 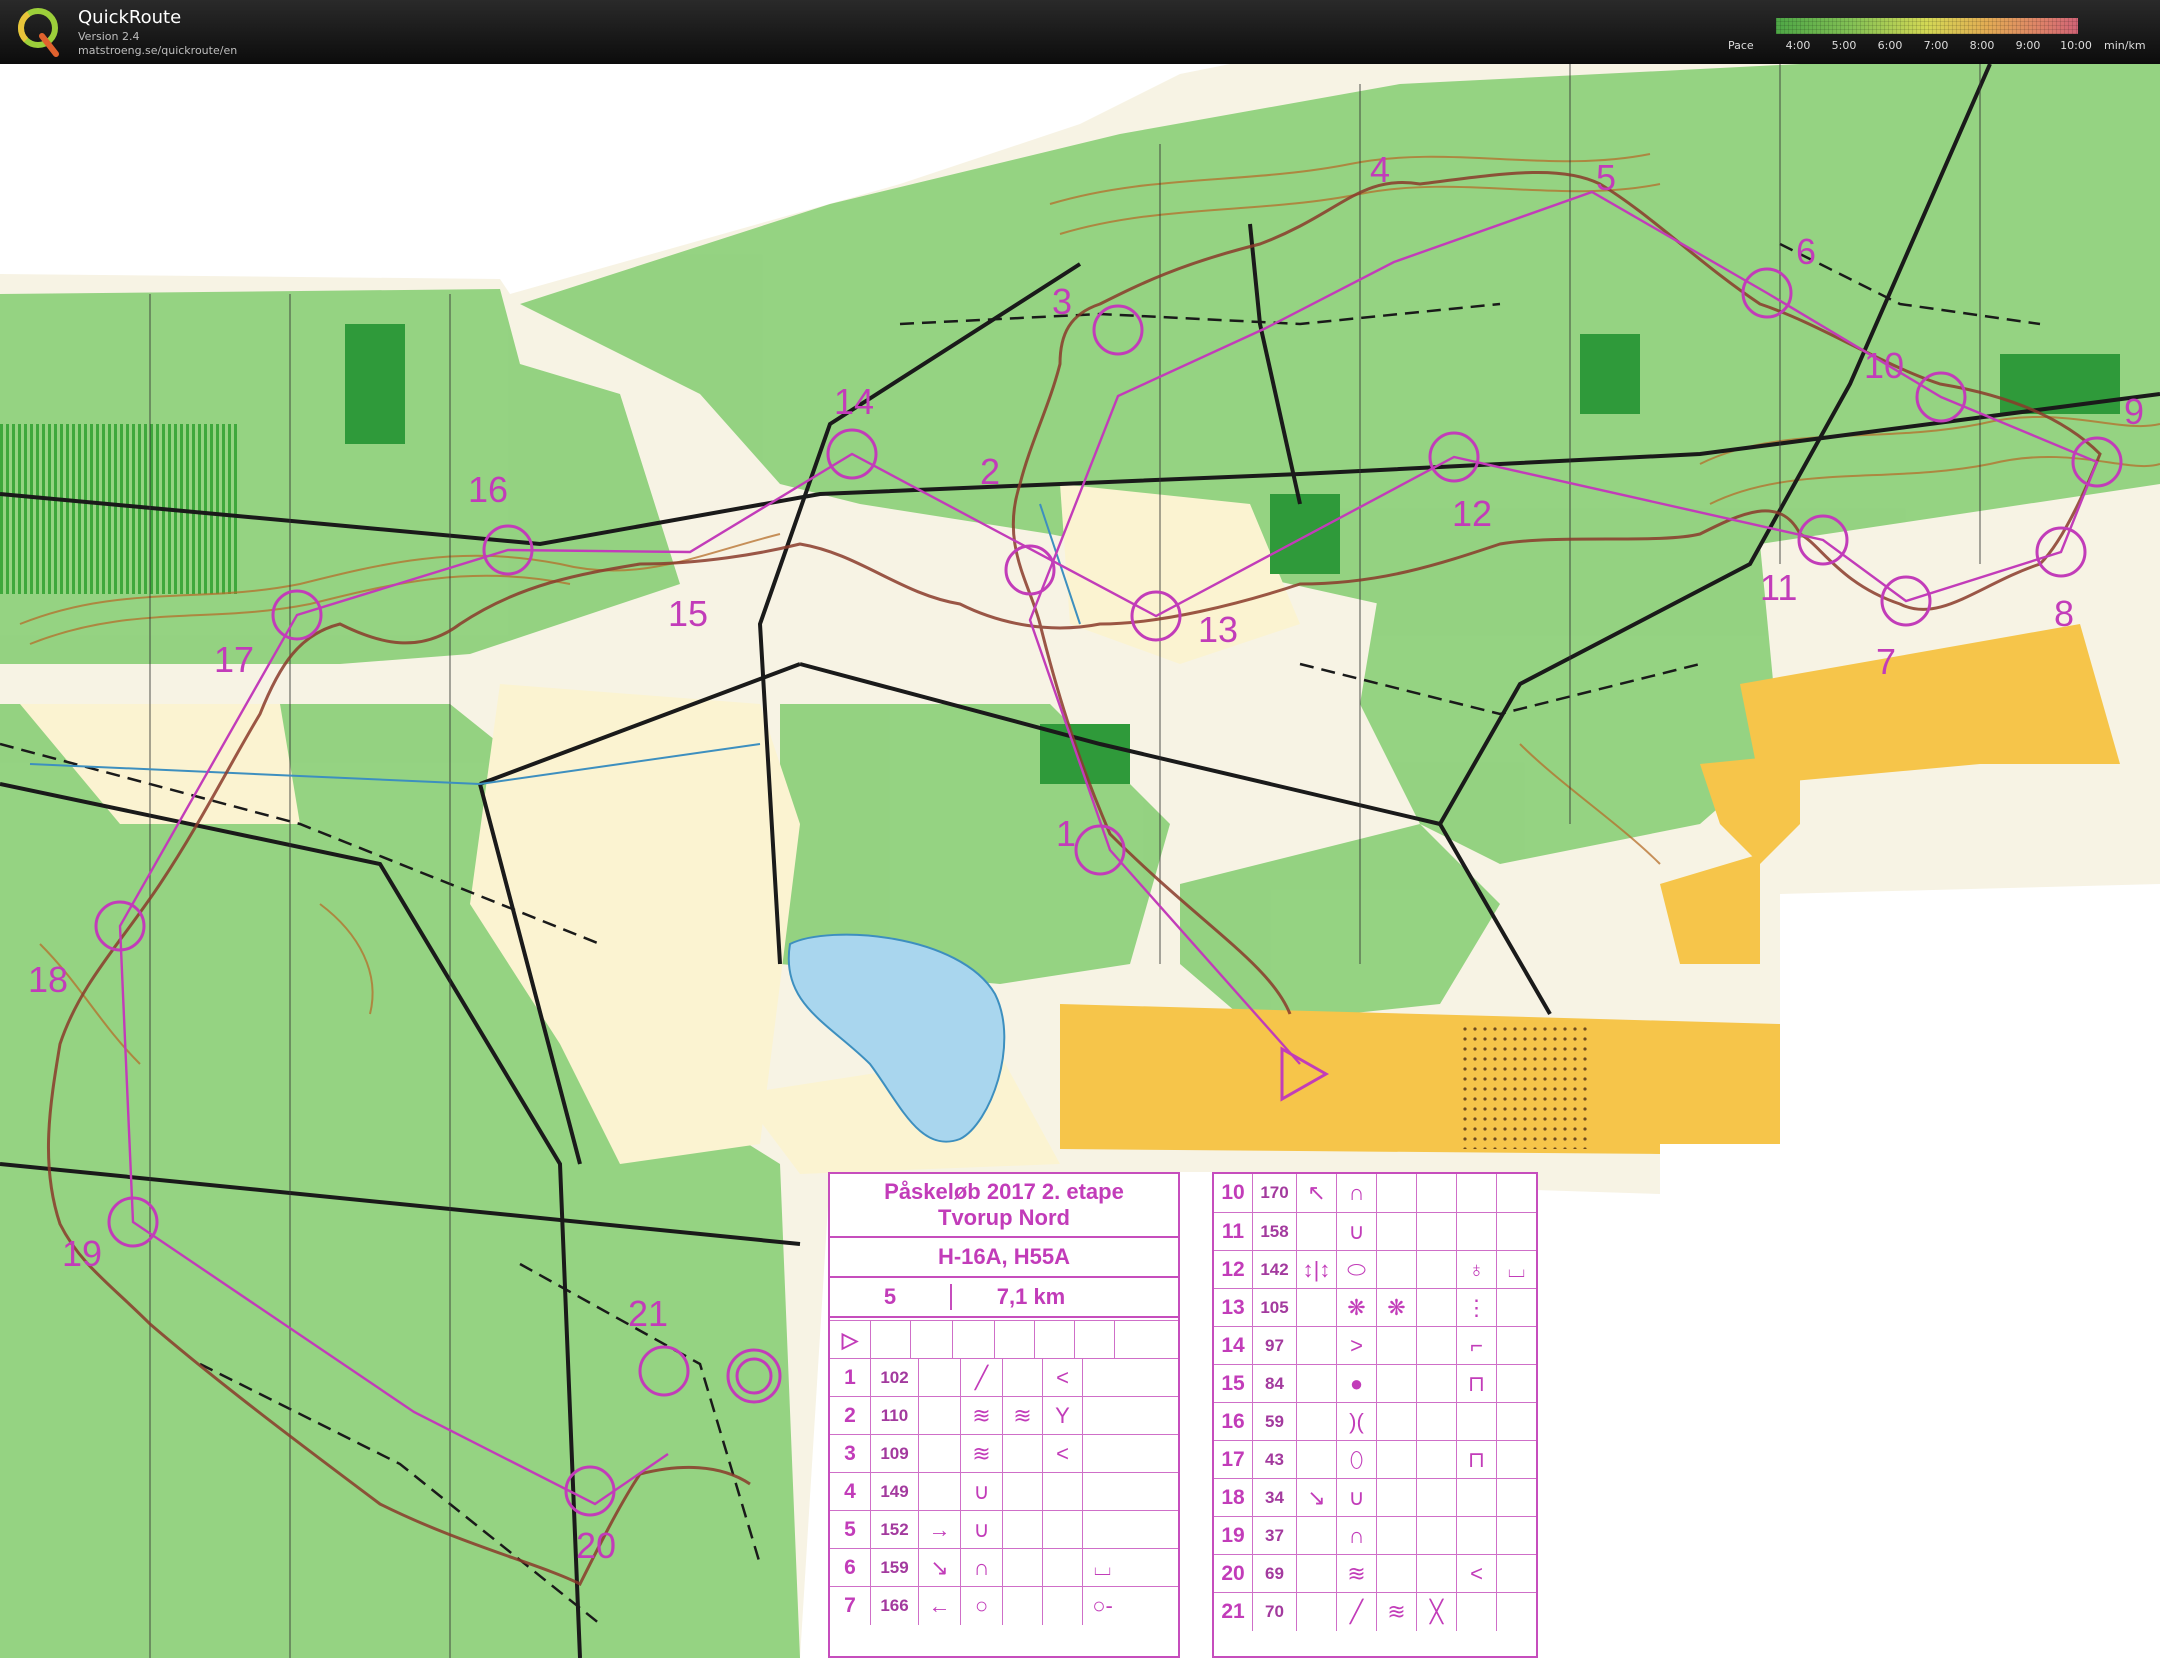 I want to click on control-code: 97, so click(x=1274, y=1346).